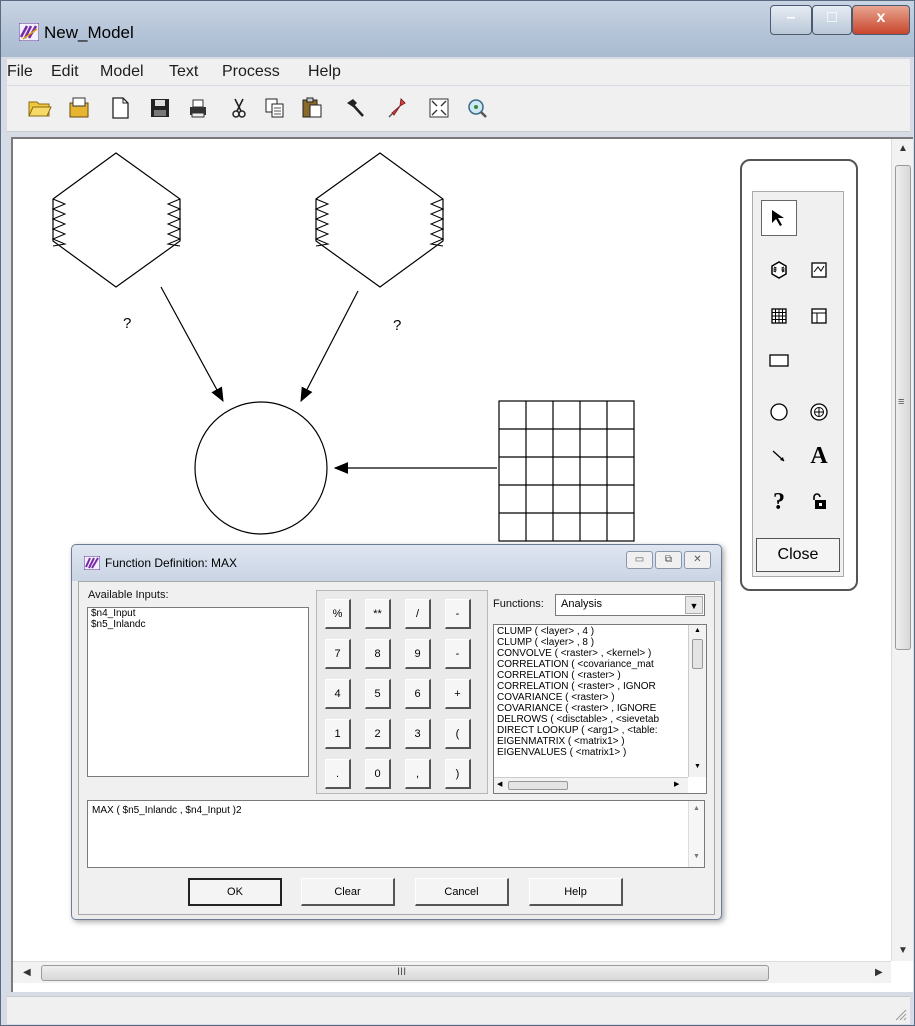  What do you see at coordinates (798, 555) in the screenshot?
I see `palette-close-button: Close` at bounding box center [798, 555].